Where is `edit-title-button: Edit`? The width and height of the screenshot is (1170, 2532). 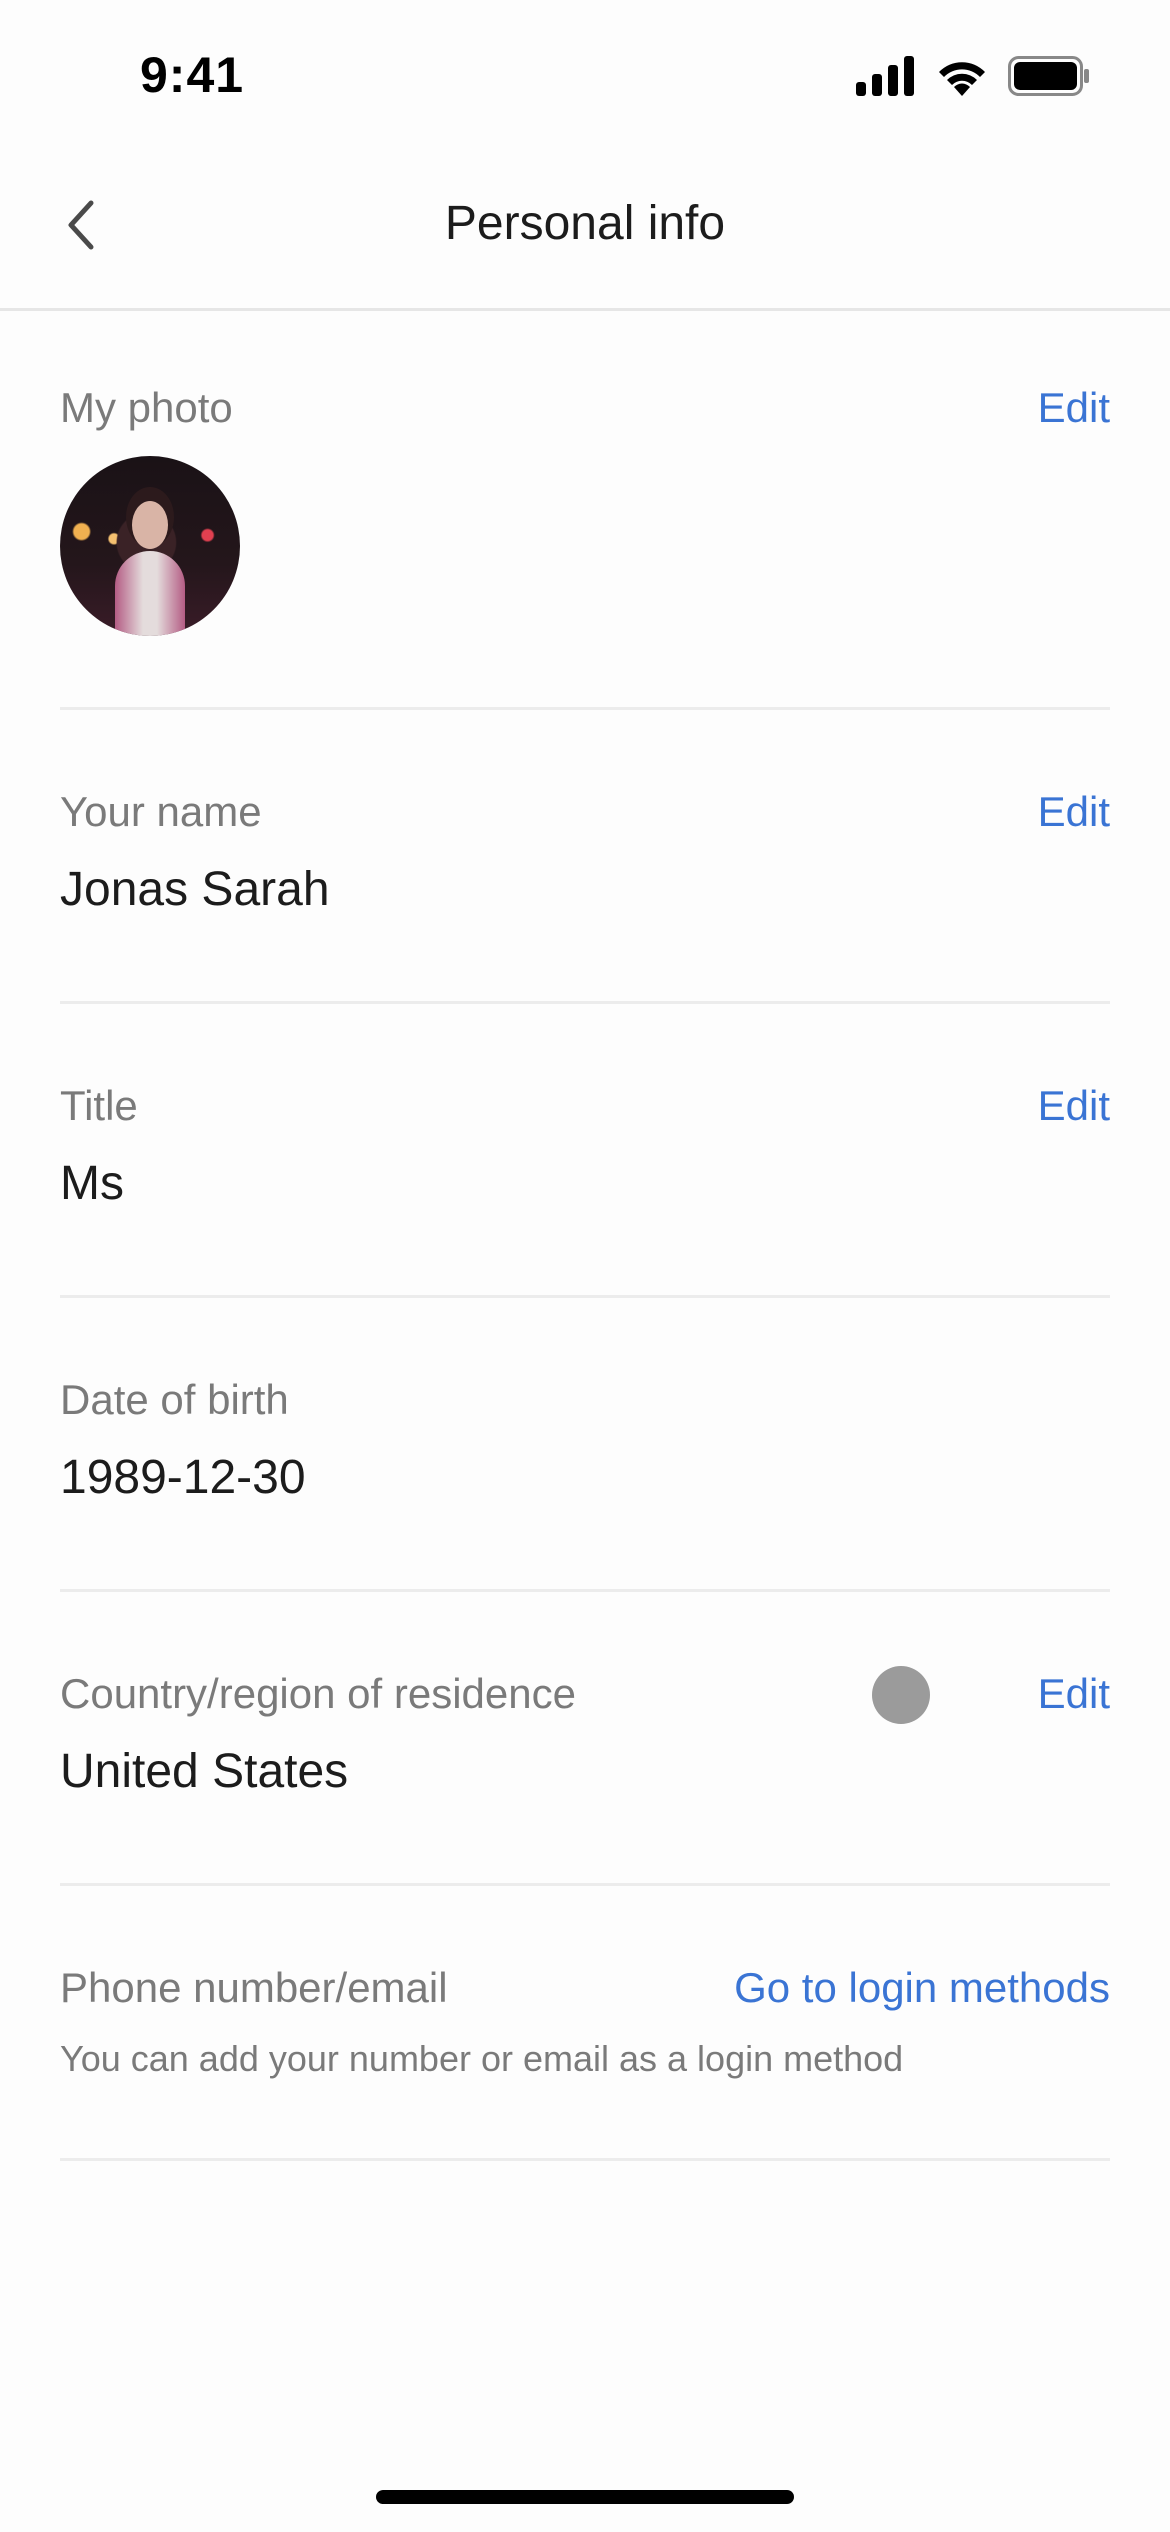
edit-title-button: Edit is located at coordinates (1074, 1106).